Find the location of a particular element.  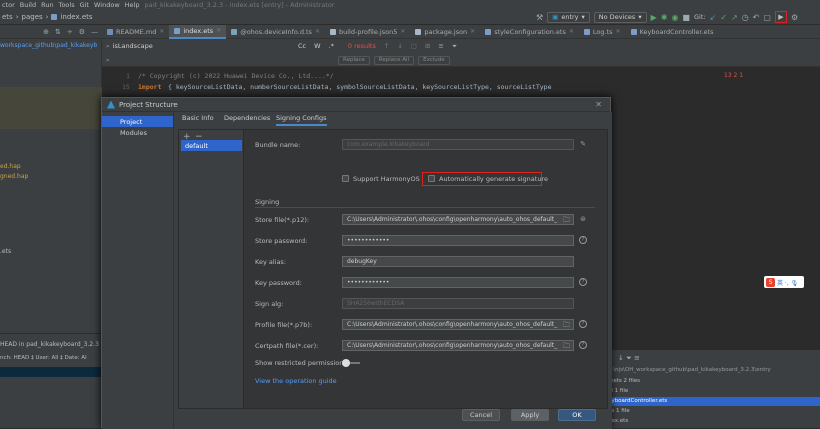

edit-icon: ✎ is located at coordinates (583, 144).